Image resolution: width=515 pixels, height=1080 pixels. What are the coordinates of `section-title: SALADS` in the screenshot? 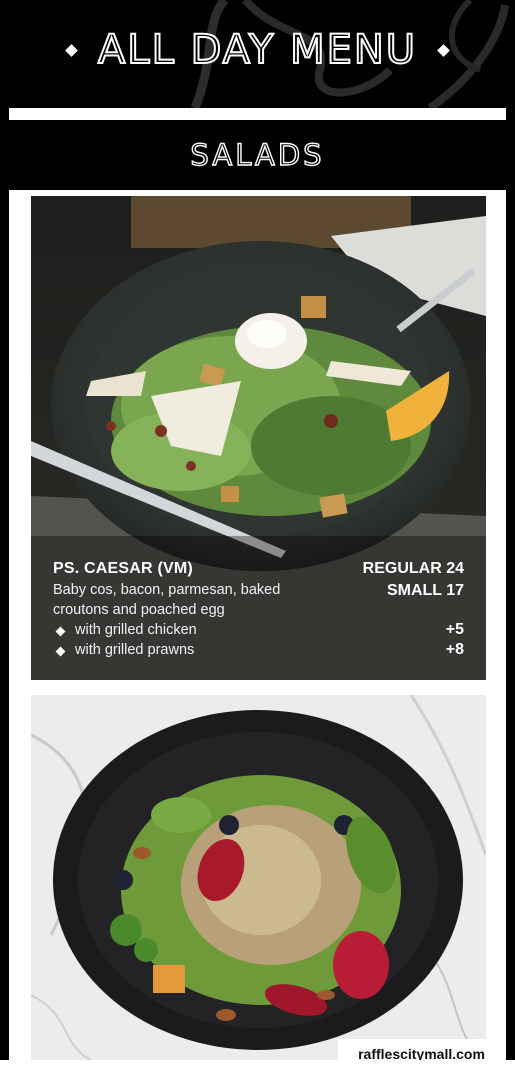 It's located at (257, 154).